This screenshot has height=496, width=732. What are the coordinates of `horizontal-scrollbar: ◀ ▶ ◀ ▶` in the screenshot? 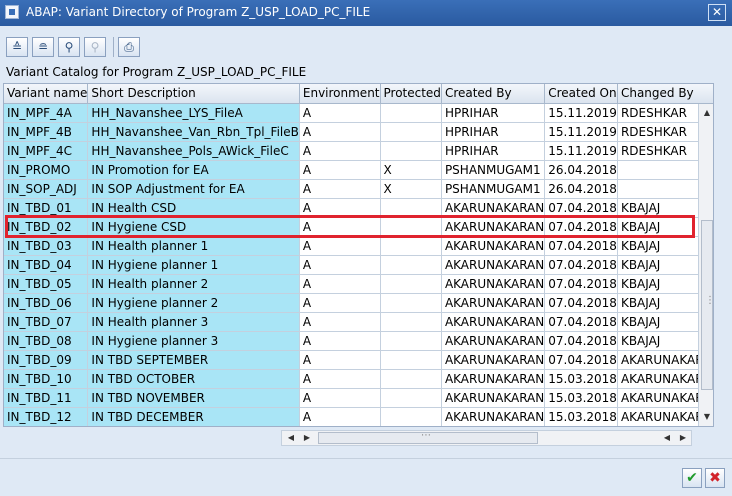 It's located at (486, 438).